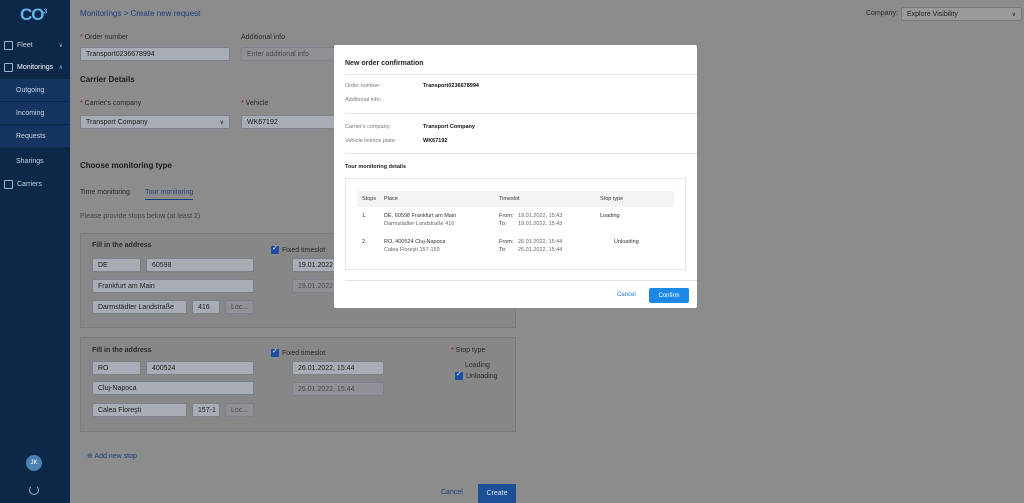  I want to click on additional-info-label: Additional info, so click(263, 37).